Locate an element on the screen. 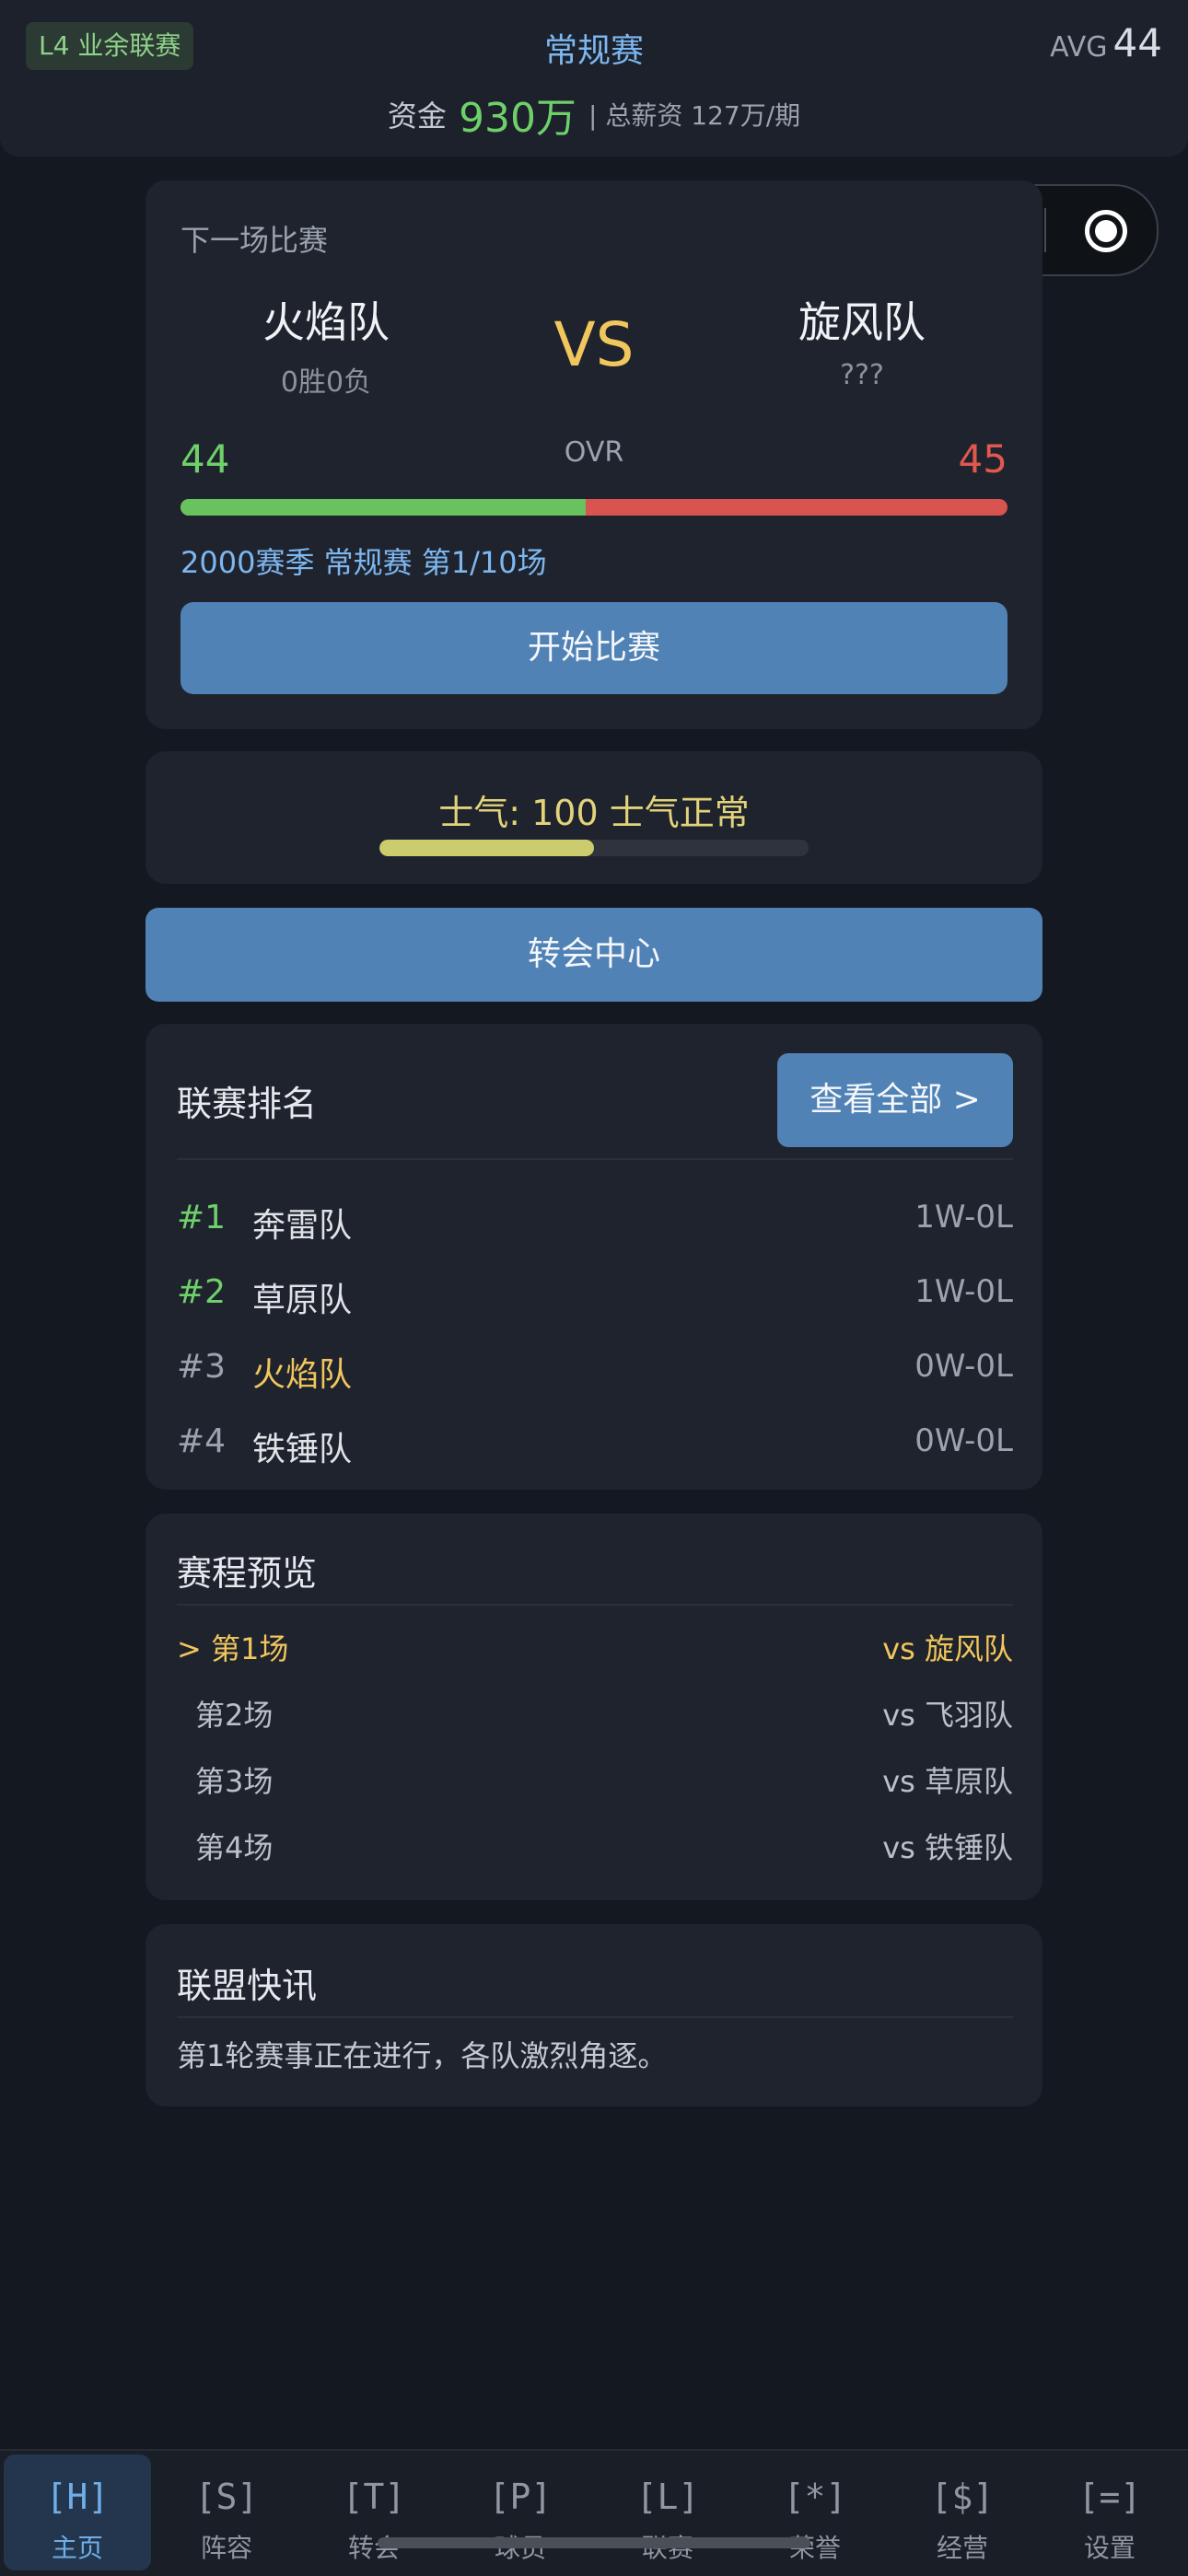 The width and height of the screenshot is (1188, 2576). tab-squad: [S] 阵容 is located at coordinates (226, 2512).